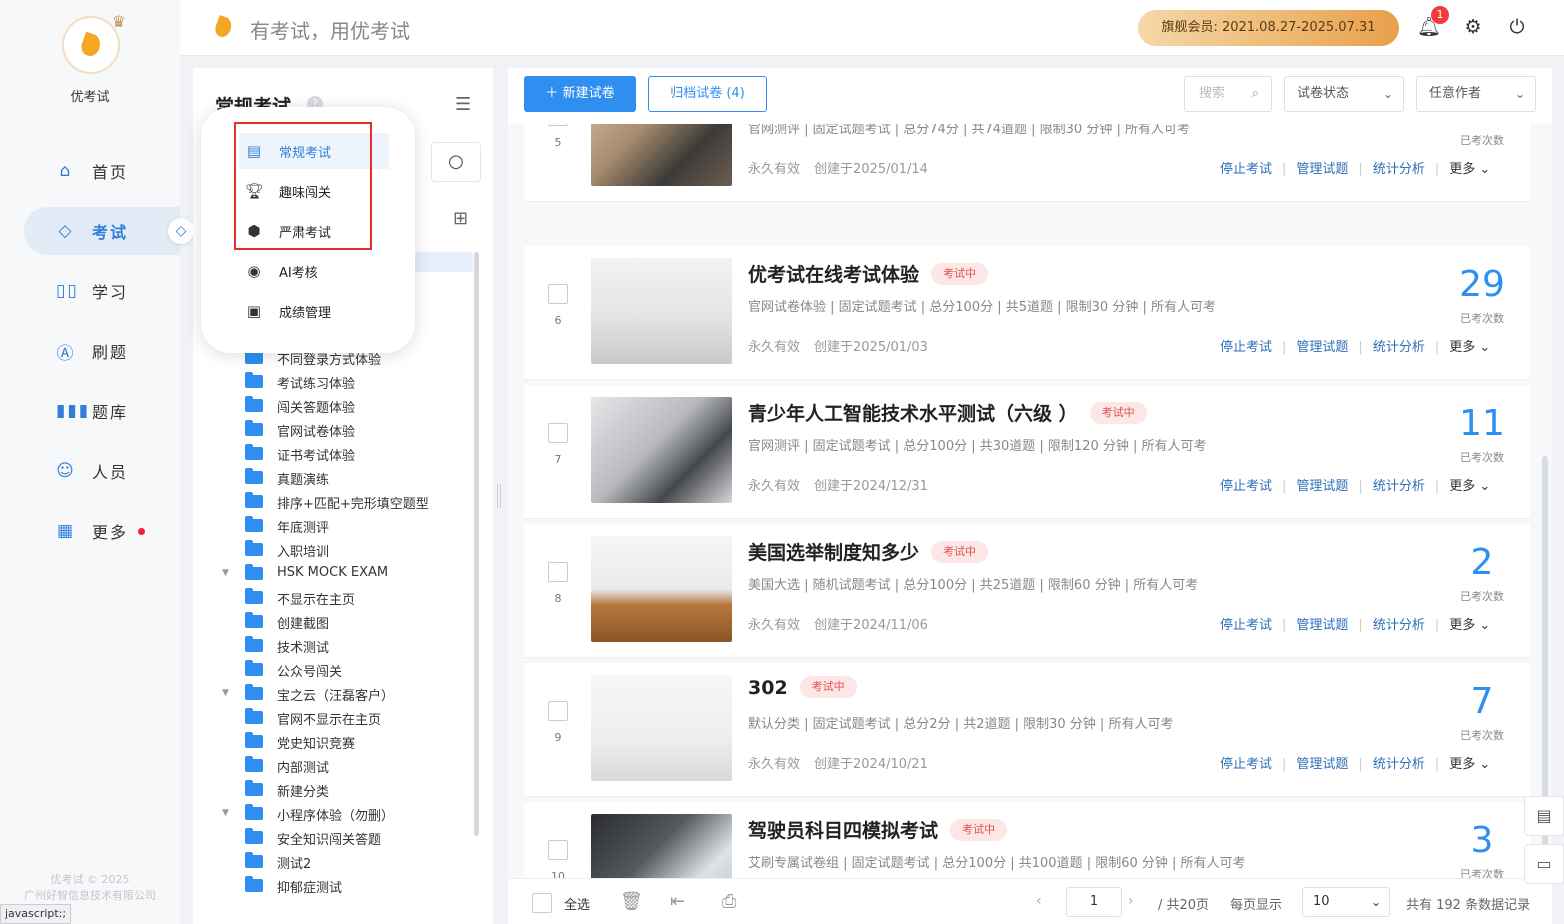  What do you see at coordinates (542, 903) in the screenshot?
I see `select-all-checkbox` at bounding box center [542, 903].